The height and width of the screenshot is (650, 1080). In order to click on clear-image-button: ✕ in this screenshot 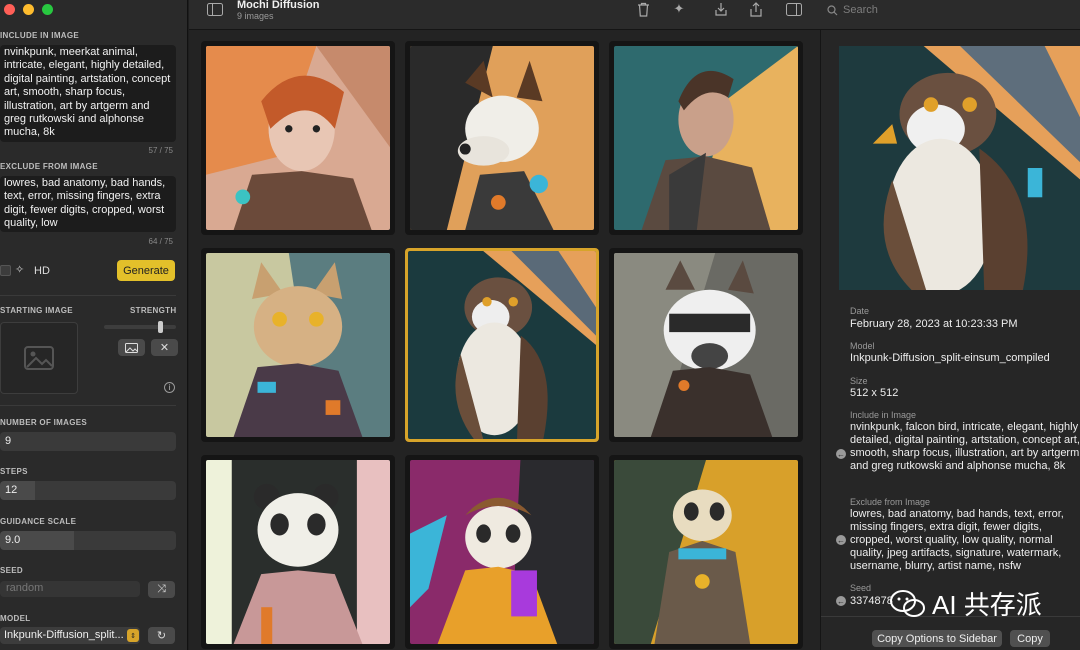, I will do `click(164, 347)`.